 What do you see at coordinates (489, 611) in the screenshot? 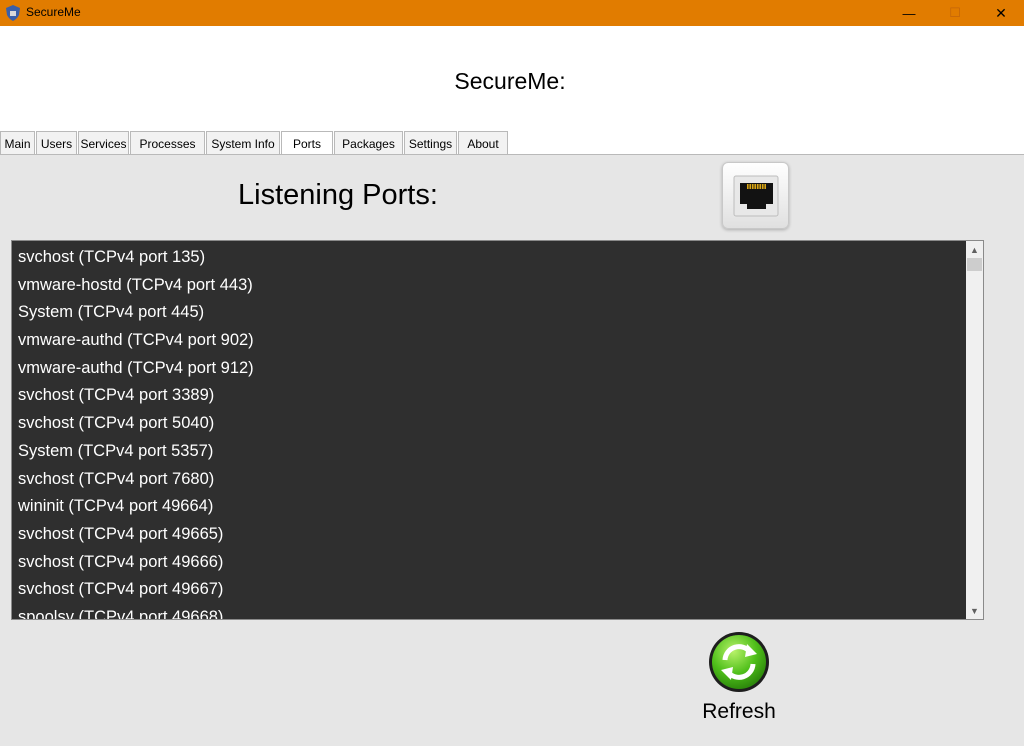
I see `list-item: spoolsv (TCPv4 port 49668)` at bounding box center [489, 611].